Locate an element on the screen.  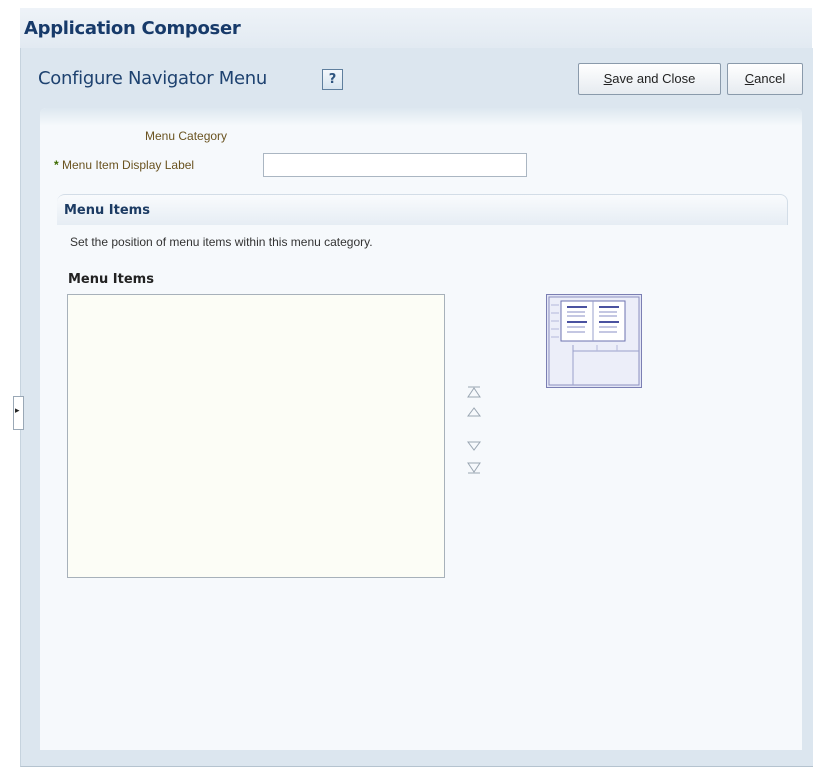
panel-toggle-tab: ▸ is located at coordinates (18, 413).